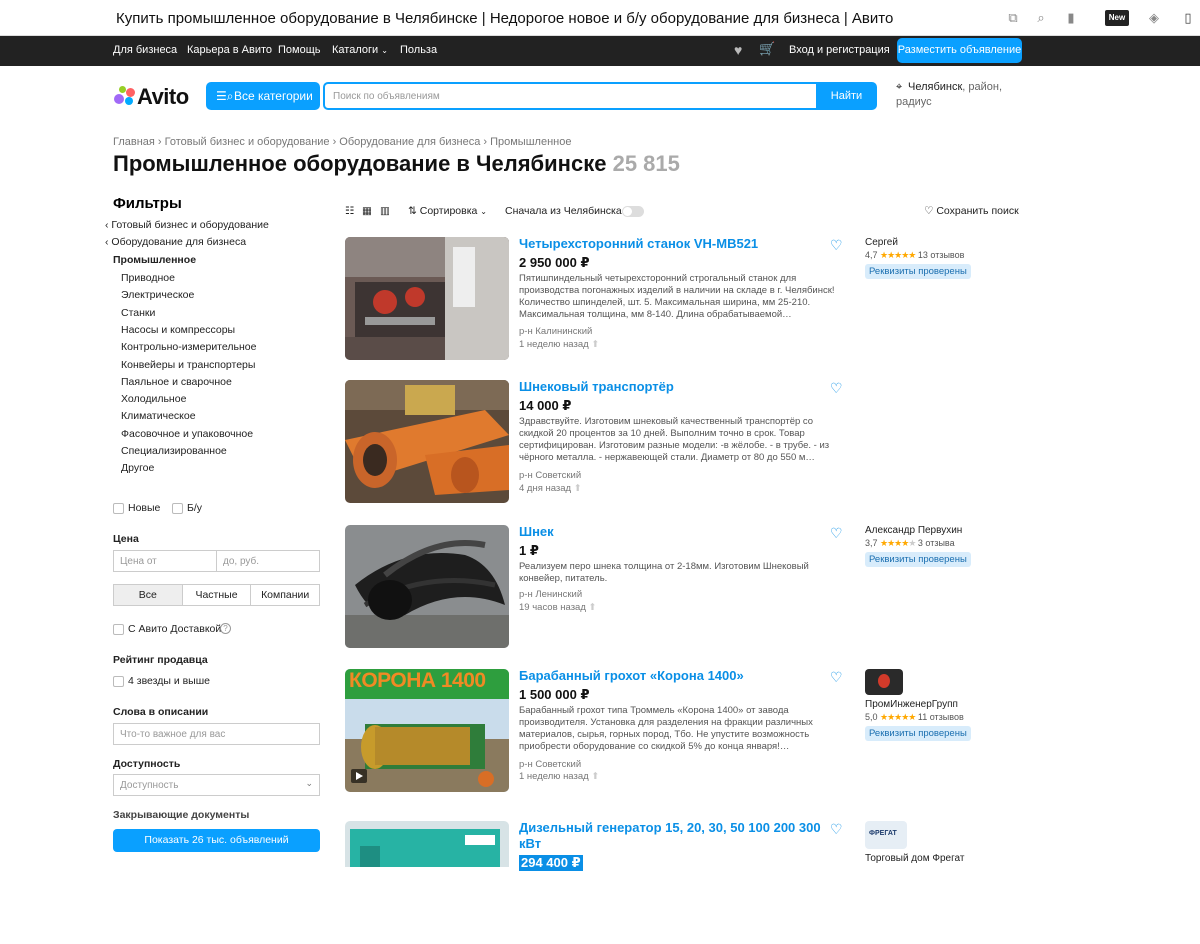  Describe the element at coordinates (174, 451) in the screenshot. I see `subcategory-item: Специализированное` at that location.